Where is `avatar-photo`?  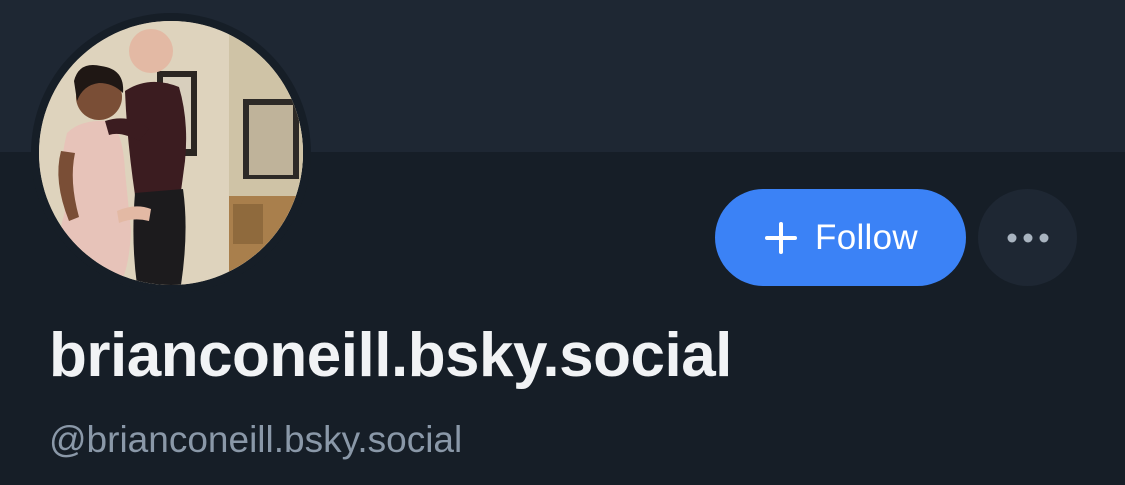 avatar-photo is located at coordinates (171, 153).